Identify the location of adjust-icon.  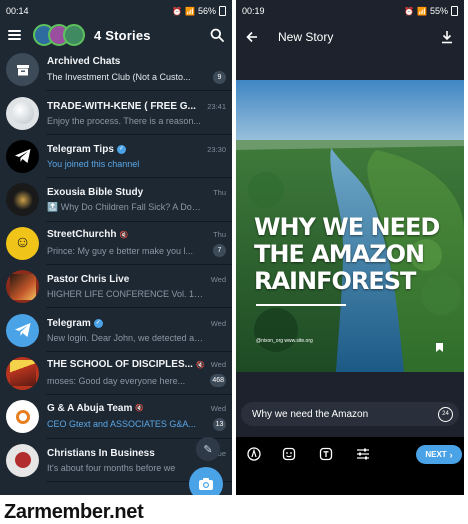
(363, 454).